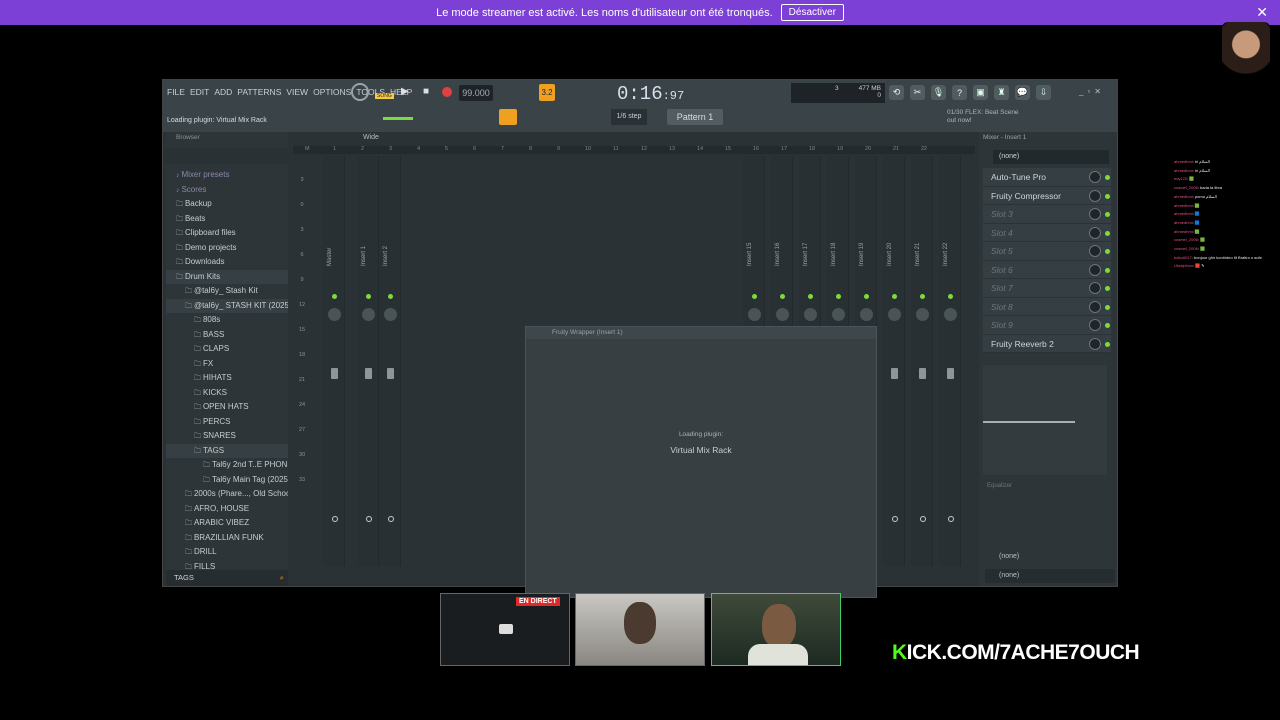 This screenshot has height=720, width=1280. I want to click on effect-slot: Fruity Compressor, so click(1047, 195).